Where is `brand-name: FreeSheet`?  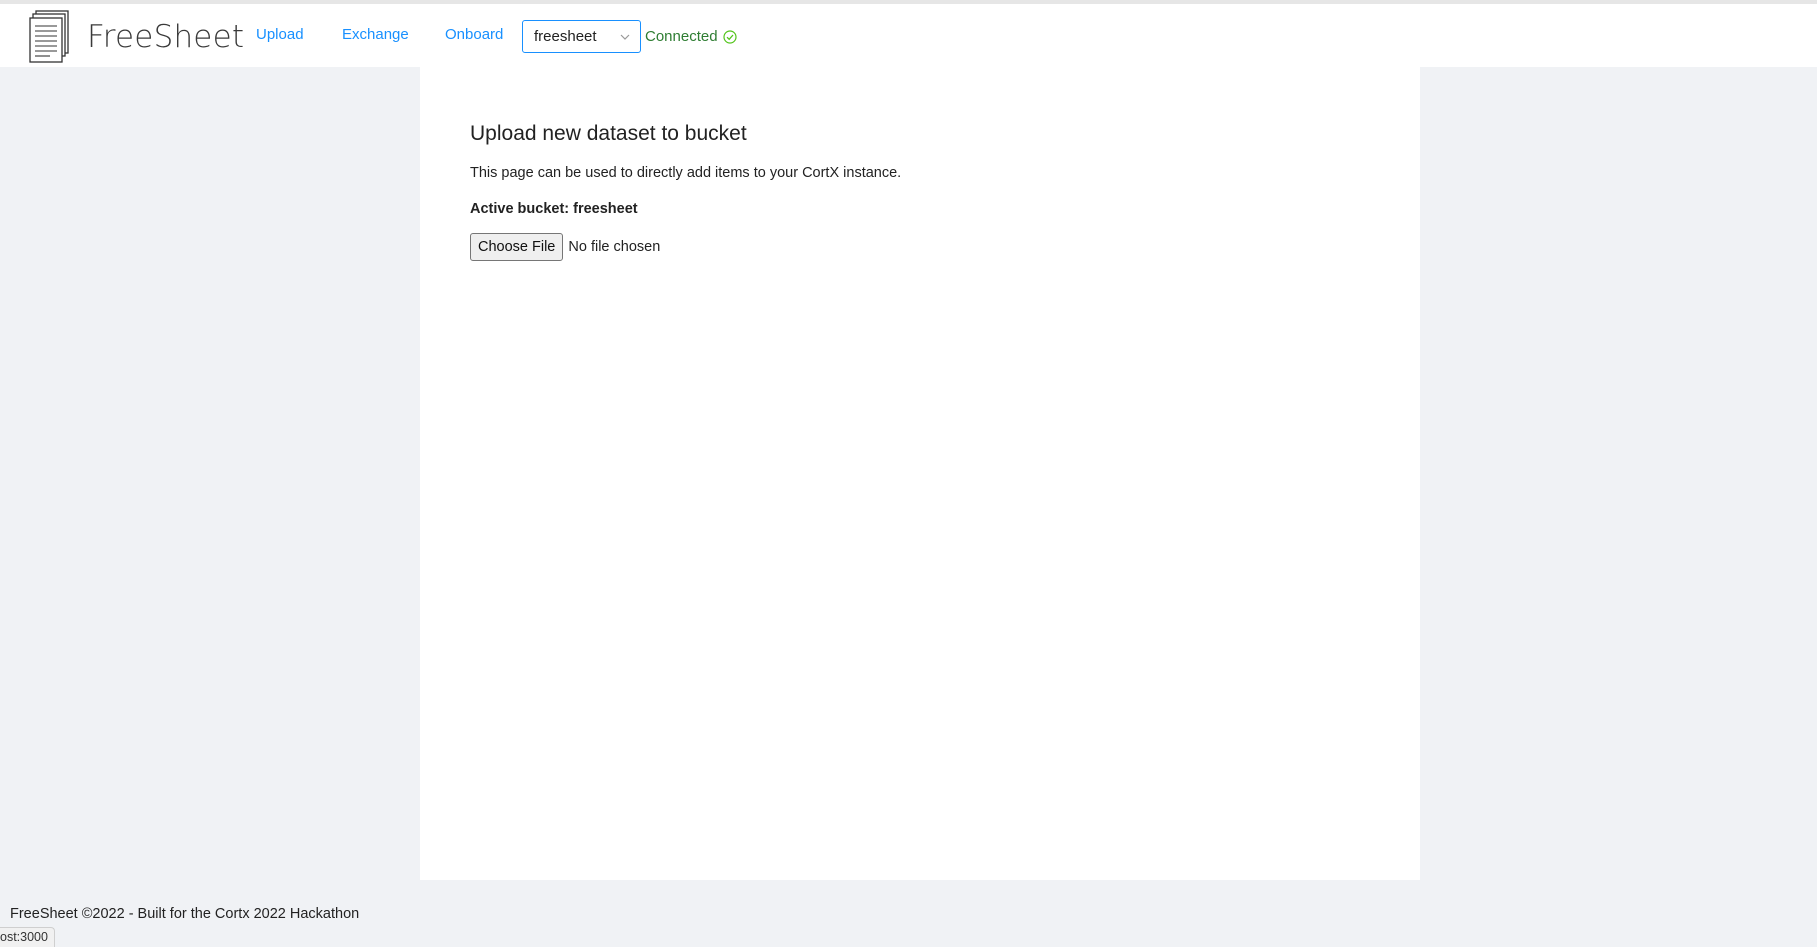 brand-name: FreeSheet is located at coordinates (166, 37).